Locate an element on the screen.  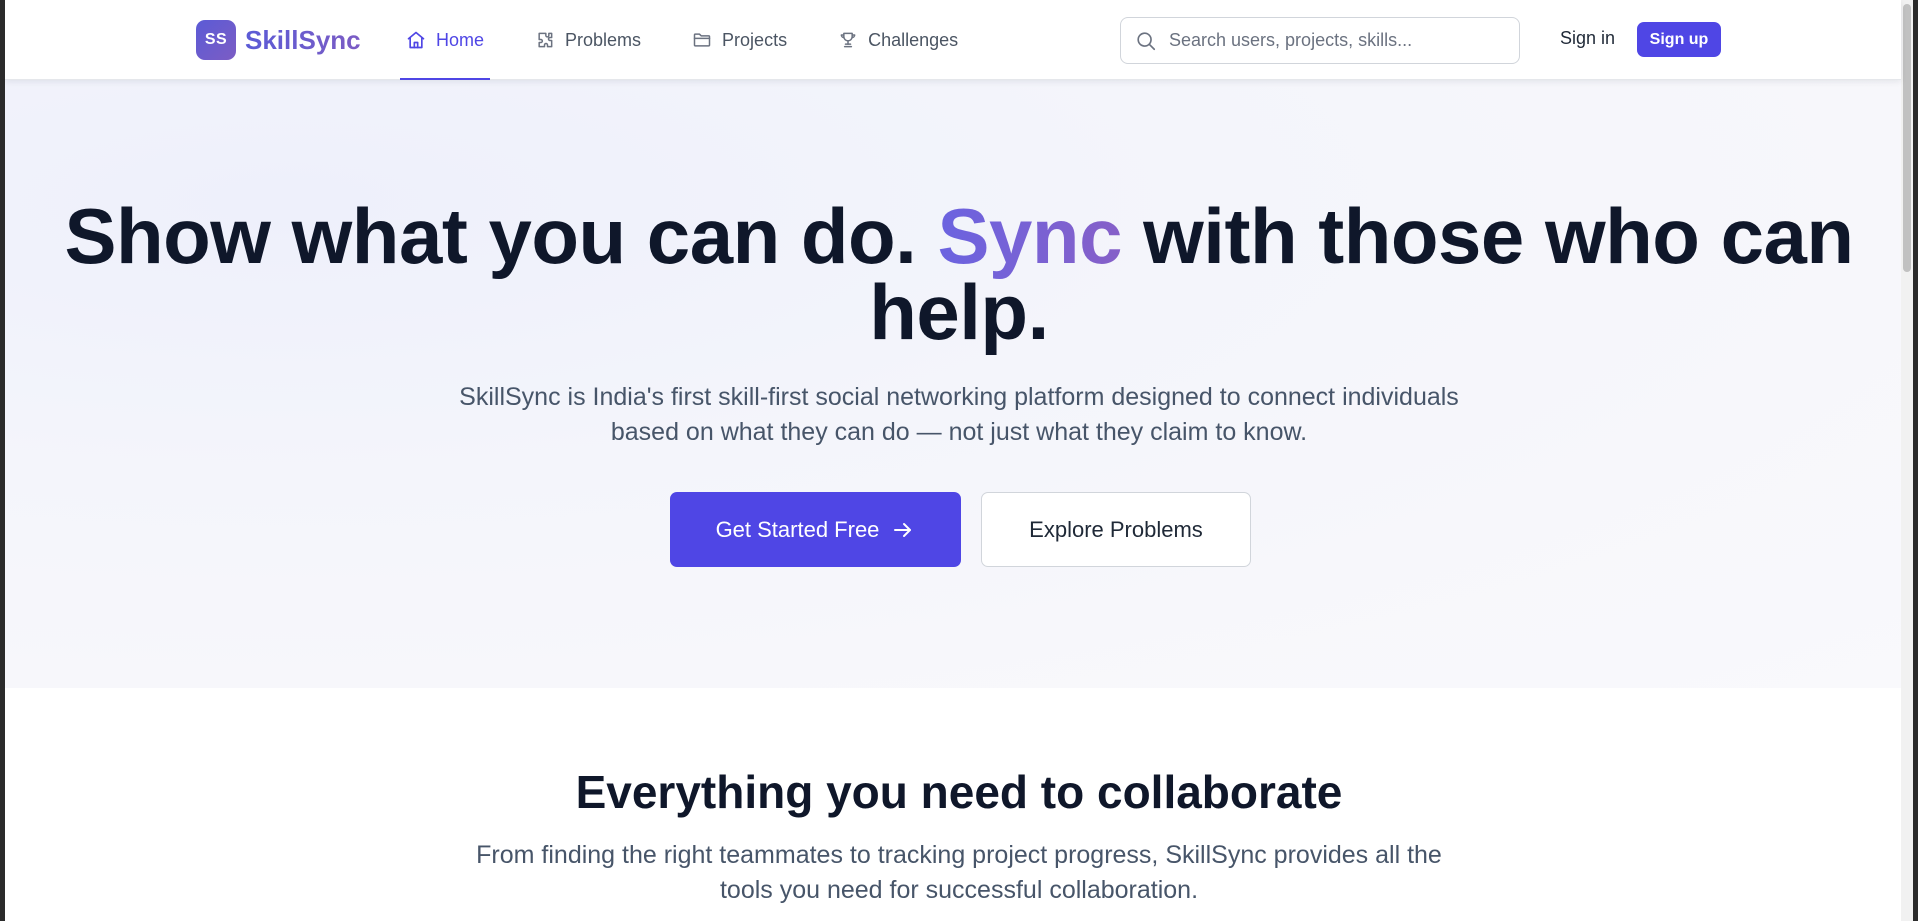
nav-item-home: Home is located at coordinates (445, 40).